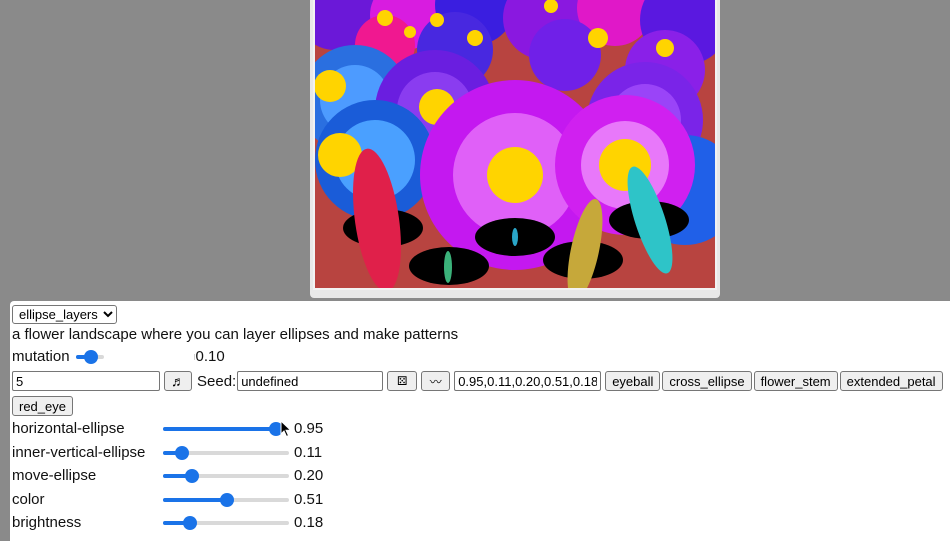 Image resolution: width=950 pixels, height=541 pixels. Describe the element at coordinates (47, 522) in the screenshot. I see `slider-label: brightness` at that location.